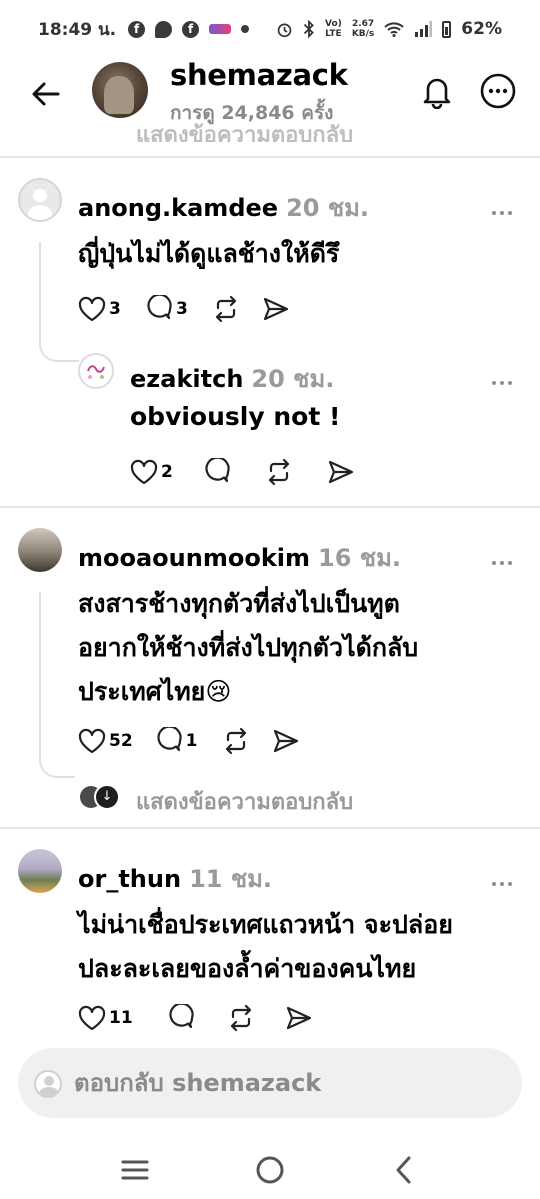  I want to click on reply-item: ezakitch 20 ชม. obviously not ! 2, so click(270, 425).